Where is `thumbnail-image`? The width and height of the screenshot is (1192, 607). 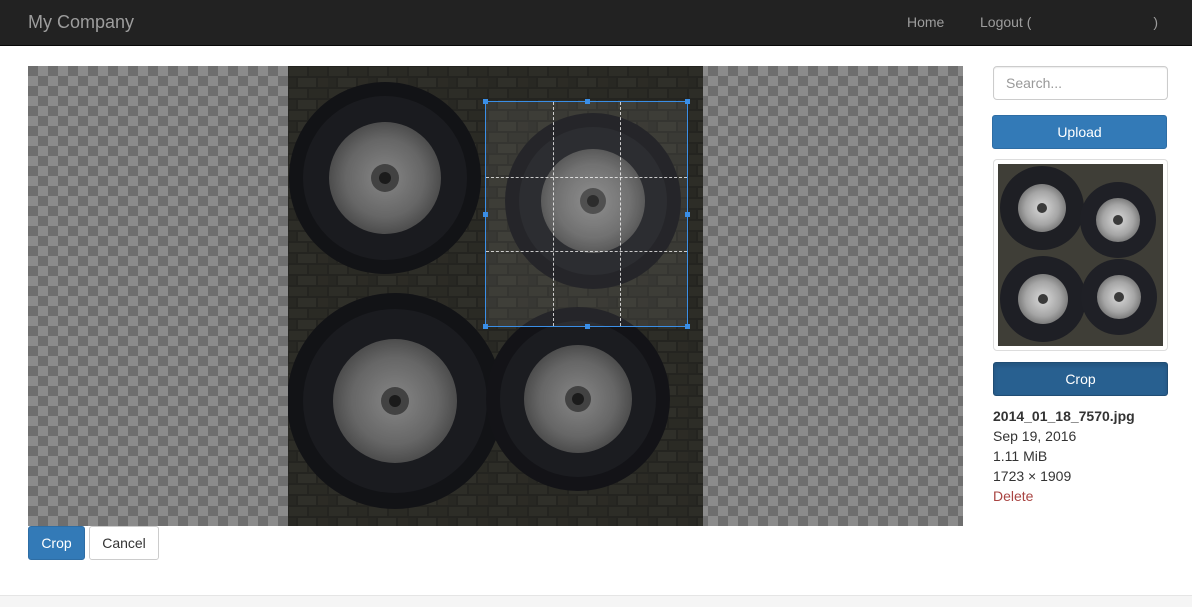 thumbnail-image is located at coordinates (1080, 255).